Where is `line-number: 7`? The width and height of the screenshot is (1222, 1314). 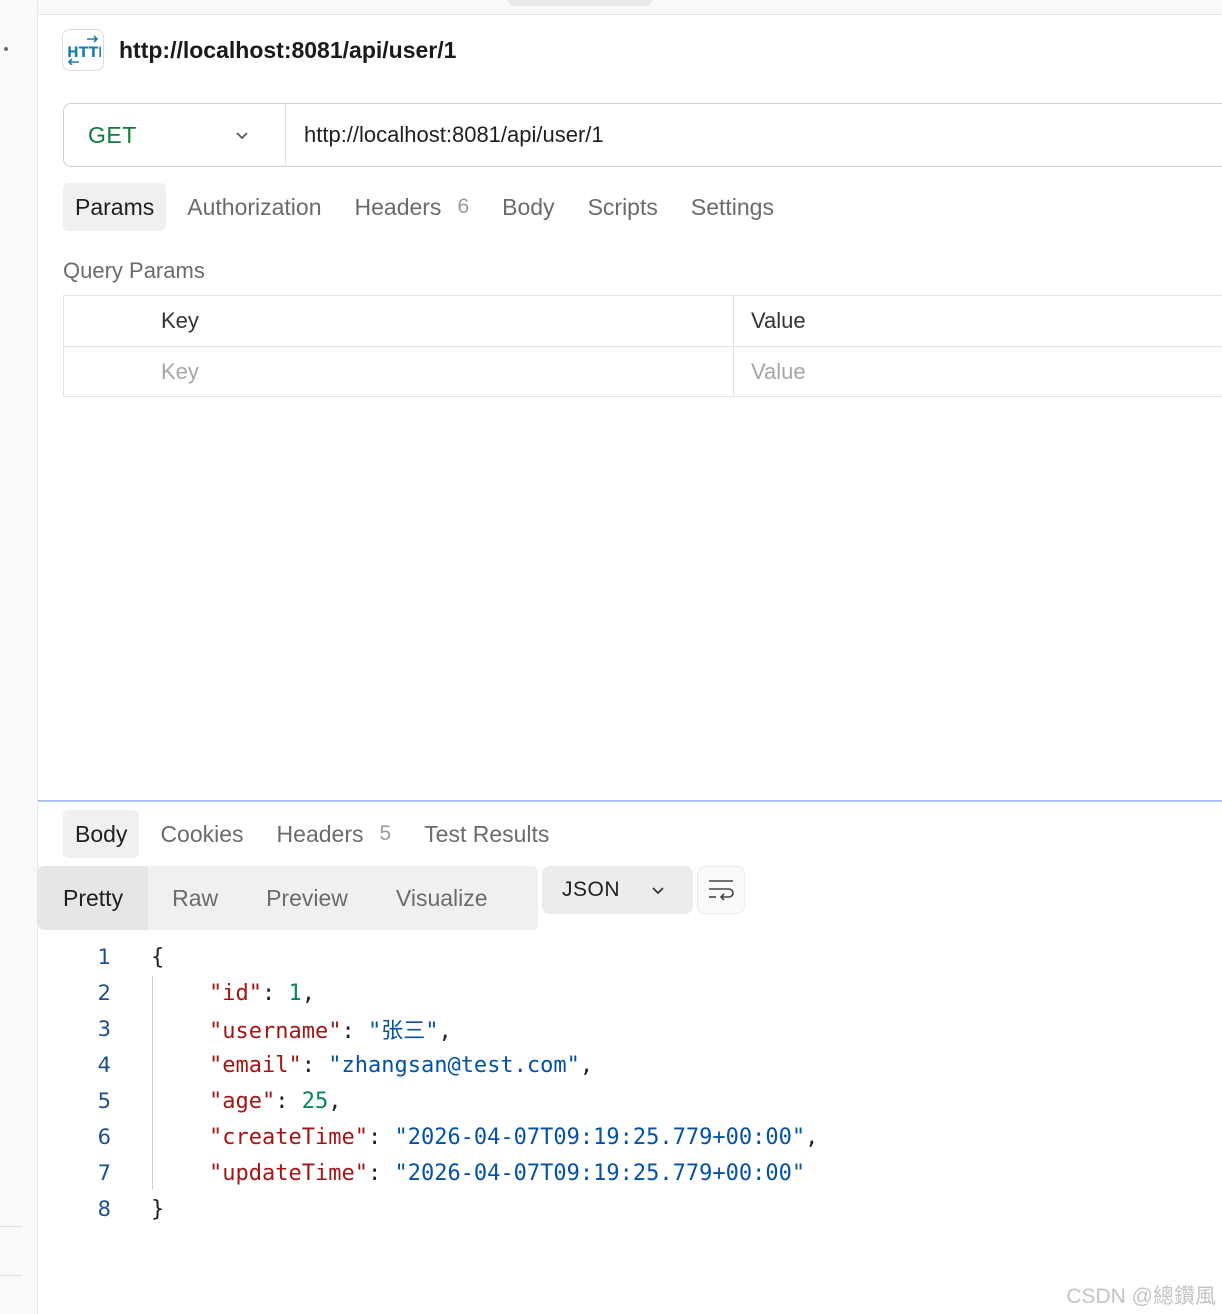
line-number: 7 is located at coordinates (104, 1173).